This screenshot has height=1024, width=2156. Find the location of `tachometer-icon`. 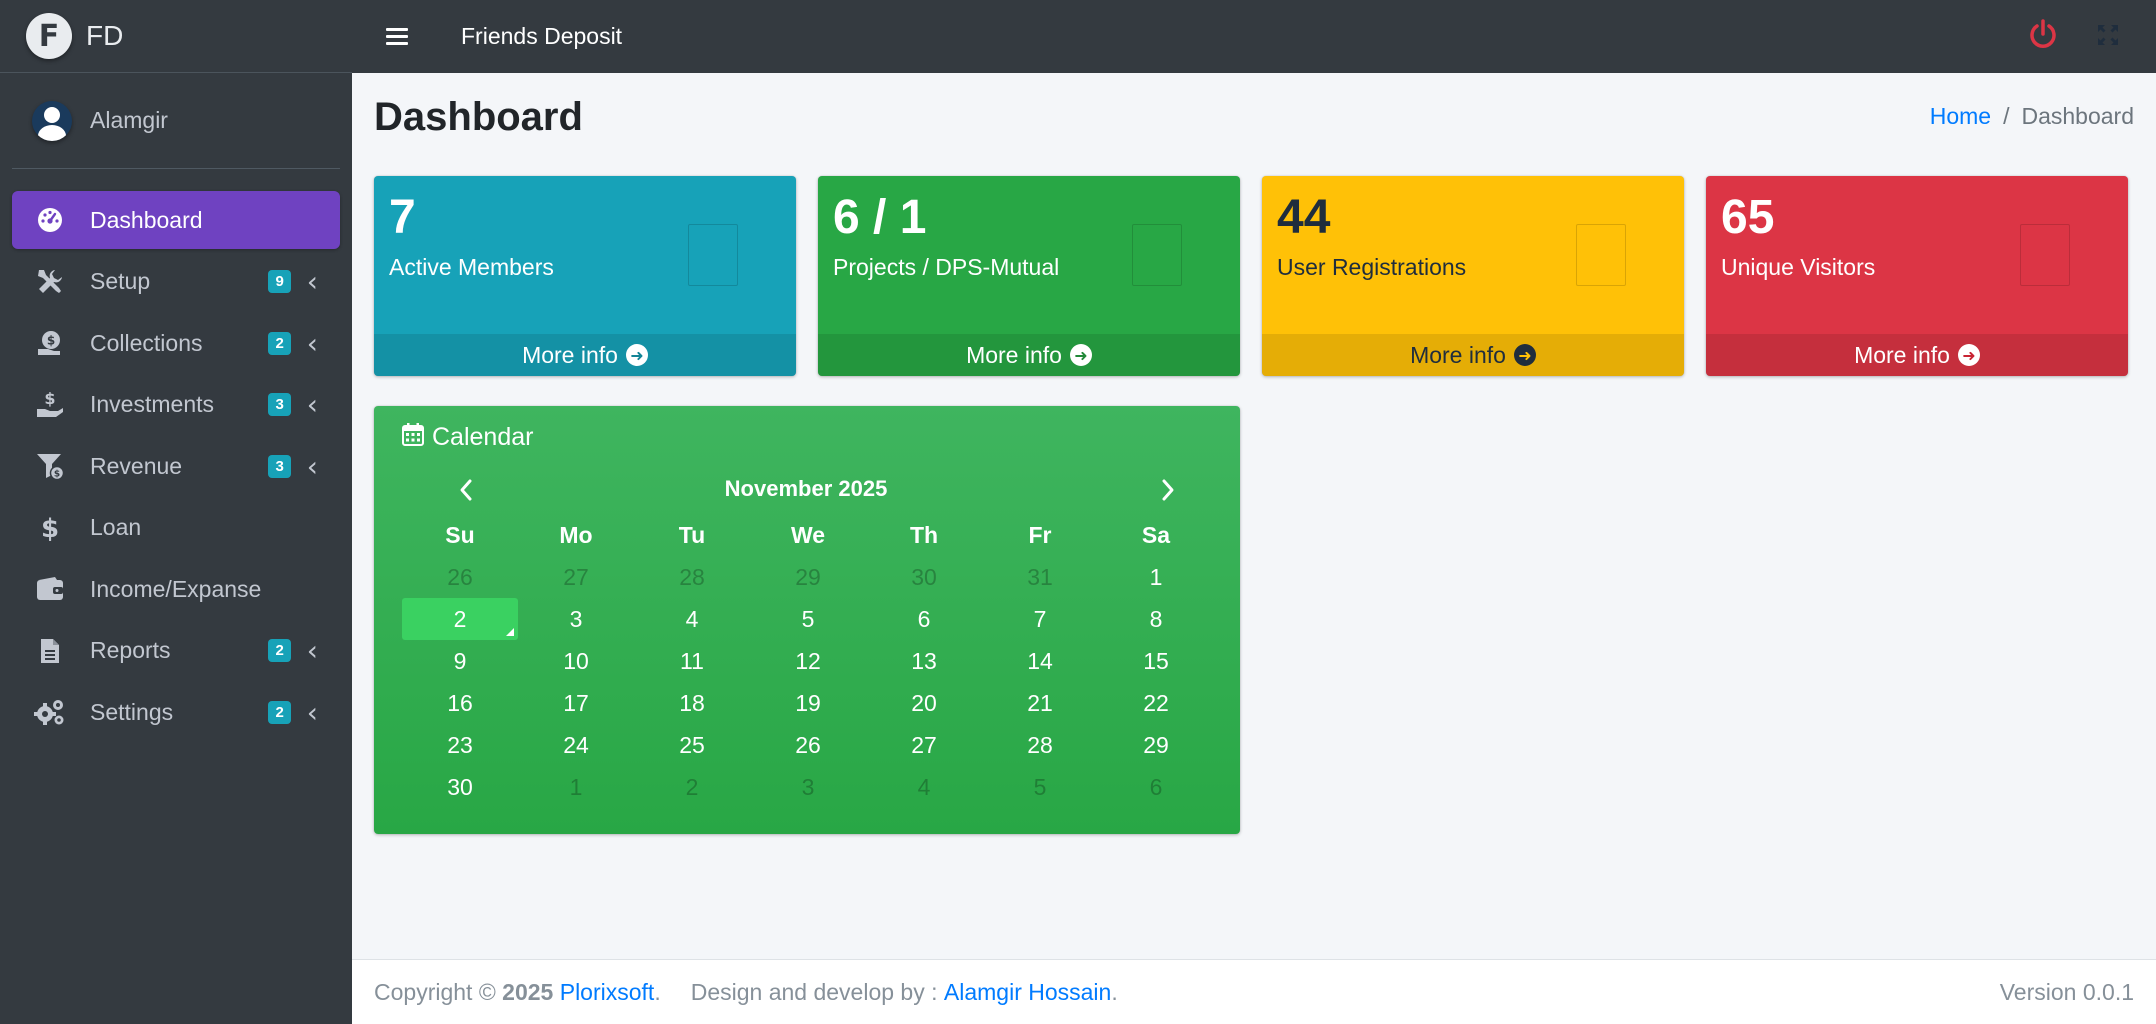

tachometer-icon is located at coordinates (50, 220).